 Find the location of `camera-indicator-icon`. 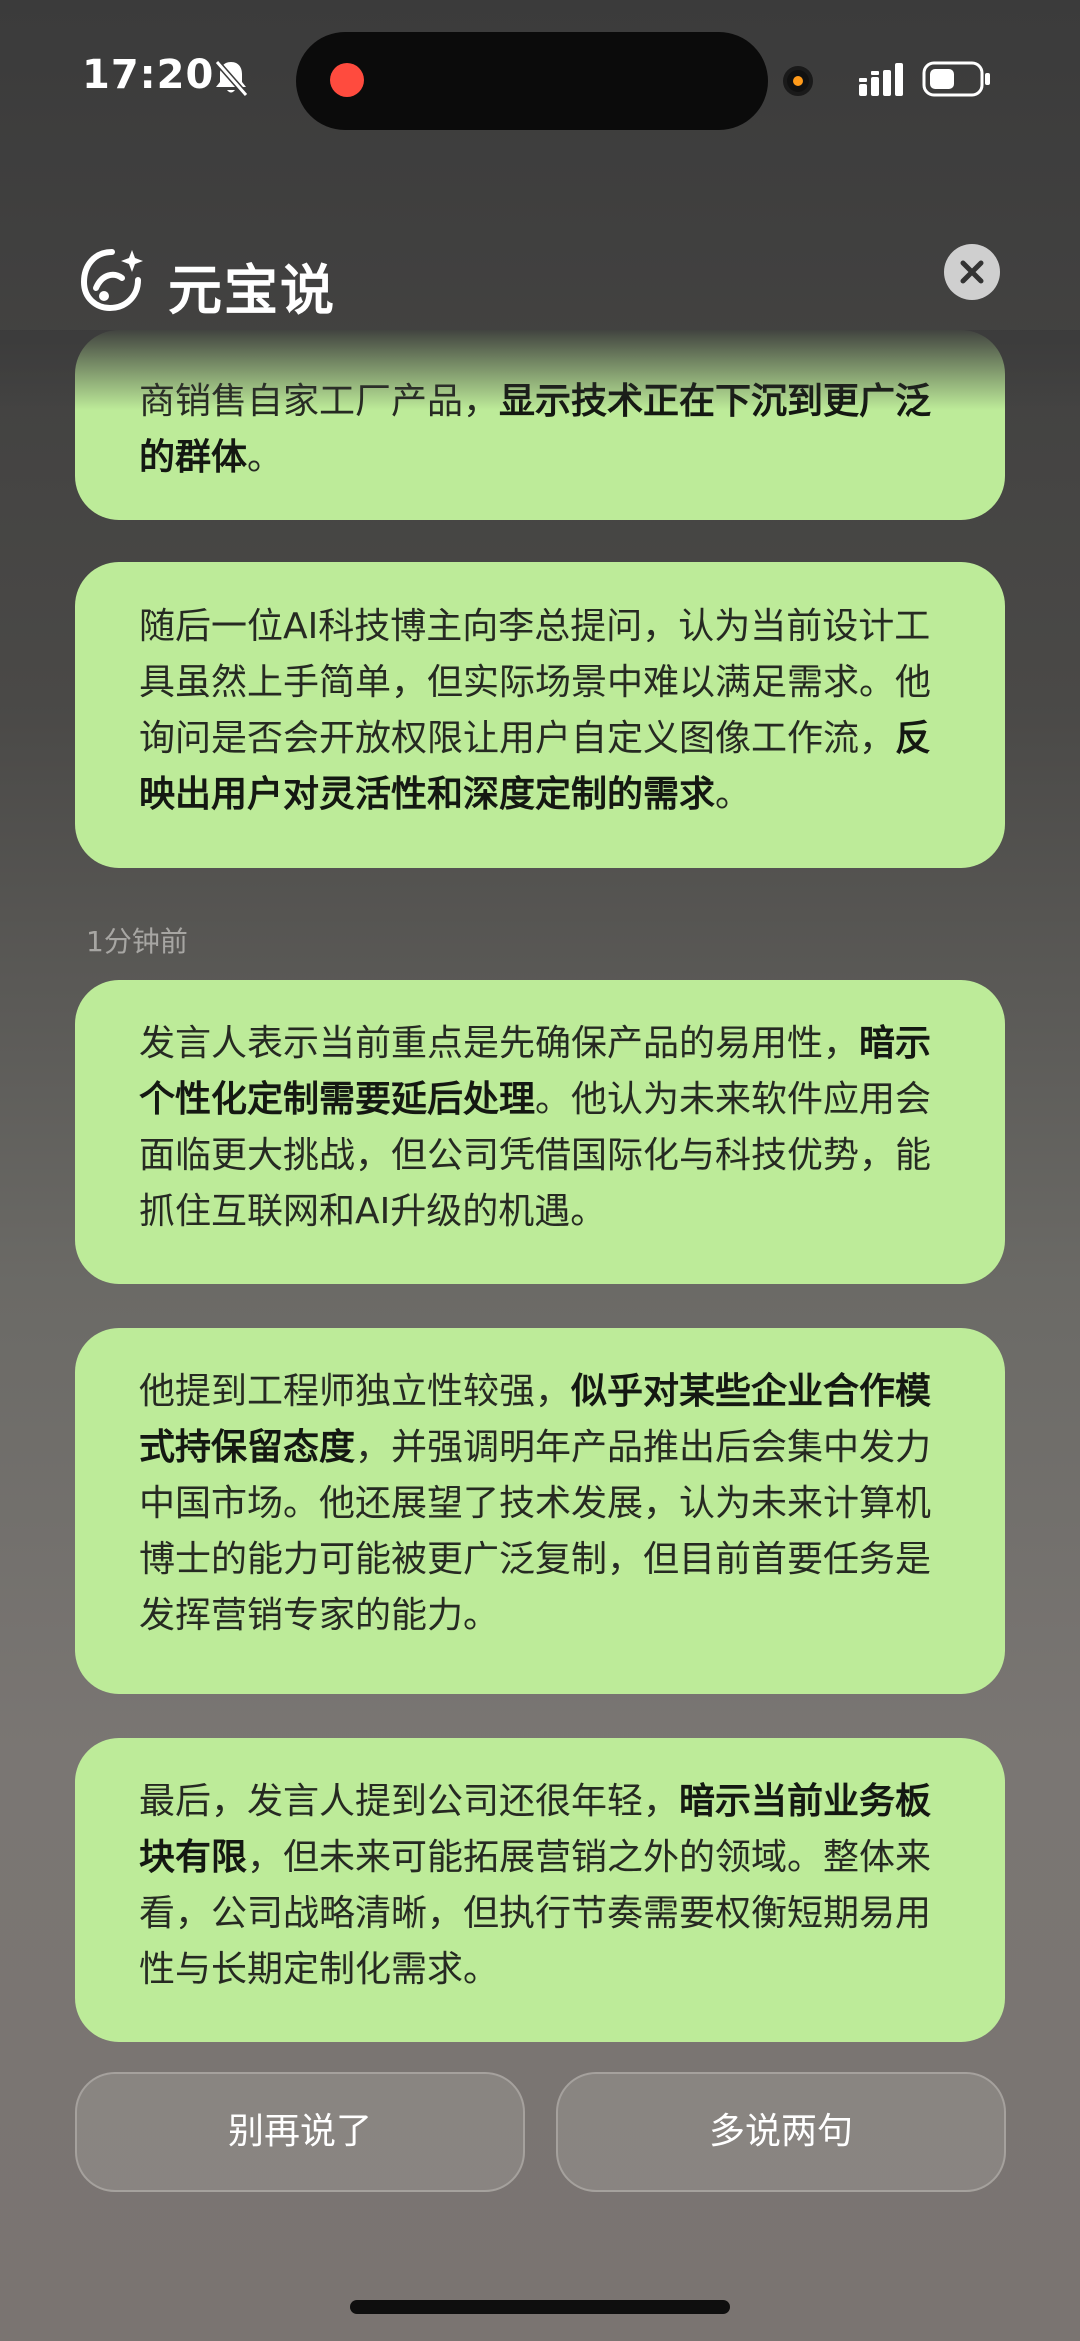

camera-indicator-icon is located at coordinates (798, 81).